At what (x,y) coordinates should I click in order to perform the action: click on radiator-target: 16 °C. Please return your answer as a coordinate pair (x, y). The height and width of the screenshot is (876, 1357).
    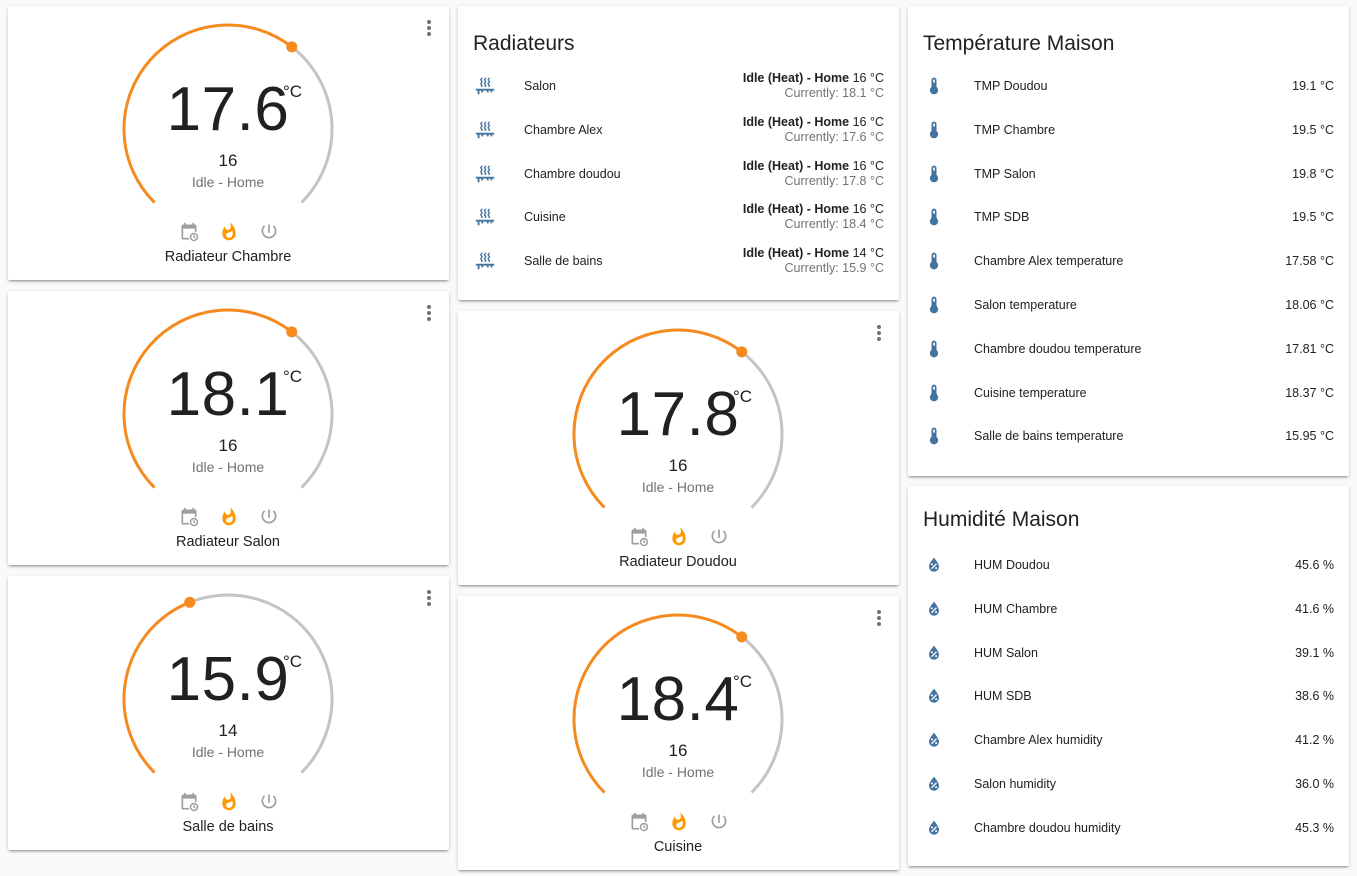
    Looking at the image, I should click on (868, 121).